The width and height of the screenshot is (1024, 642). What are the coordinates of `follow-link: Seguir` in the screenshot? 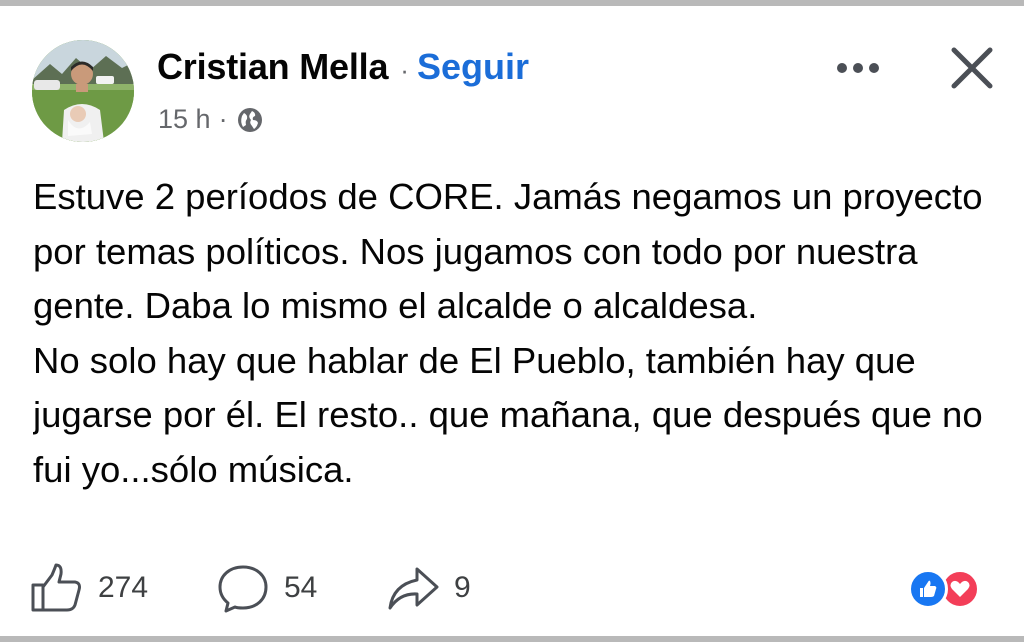 It's located at (473, 67).